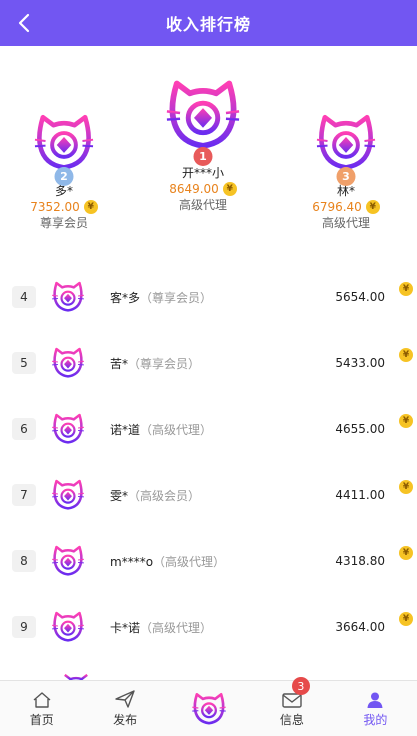 The height and width of the screenshot is (736, 417). Describe the element at coordinates (41, 720) in the screenshot. I see `nav-label: 首页` at that location.